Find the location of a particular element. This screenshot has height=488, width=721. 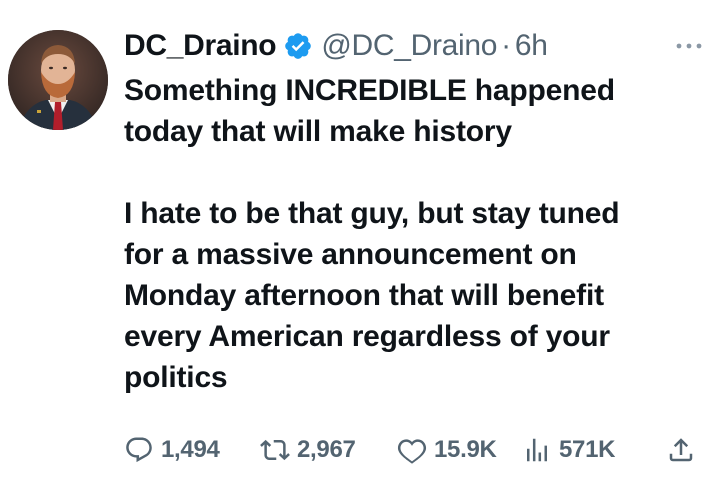

more-icon is located at coordinates (689, 43).